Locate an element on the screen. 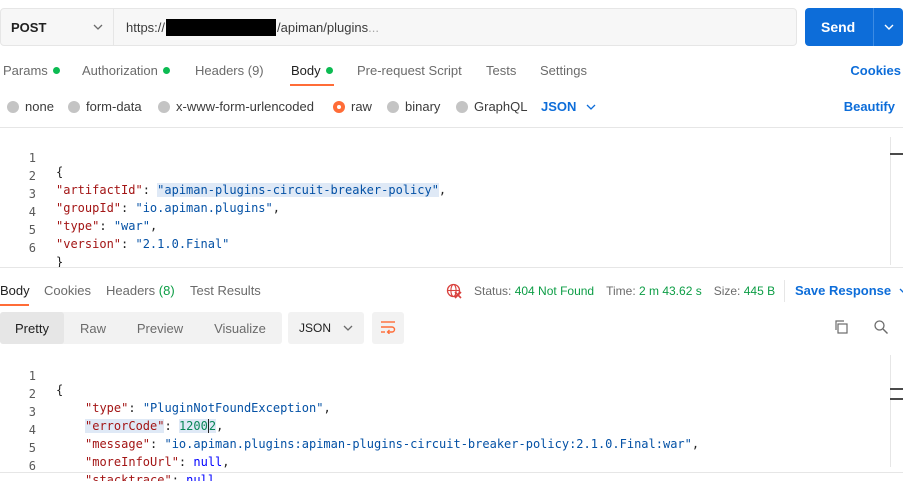 This screenshot has height=481, width=903. save-response-label: Save Response is located at coordinates (843, 290).